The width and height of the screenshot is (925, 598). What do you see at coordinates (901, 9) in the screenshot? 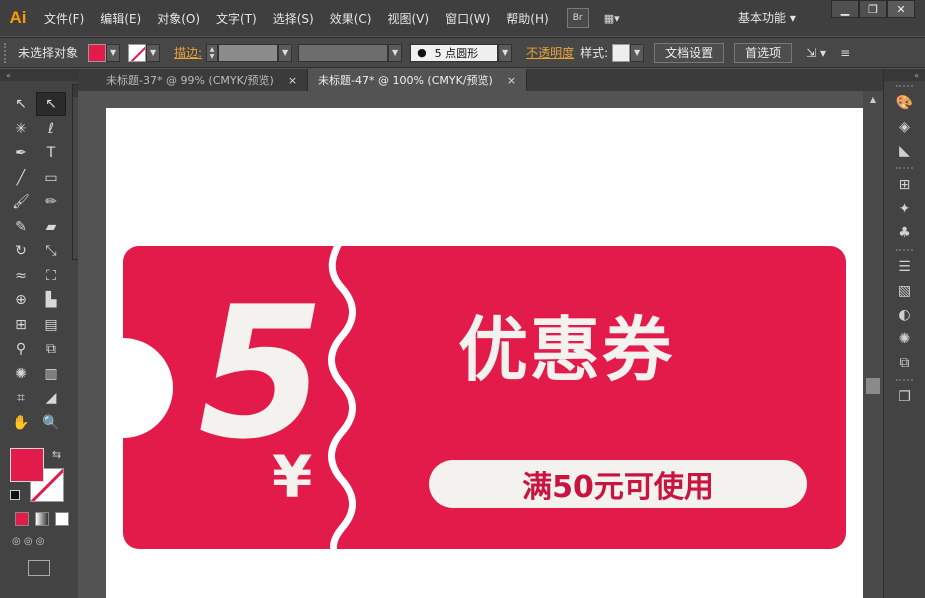
I see `close-button: ✕` at bounding box center [901, 9].